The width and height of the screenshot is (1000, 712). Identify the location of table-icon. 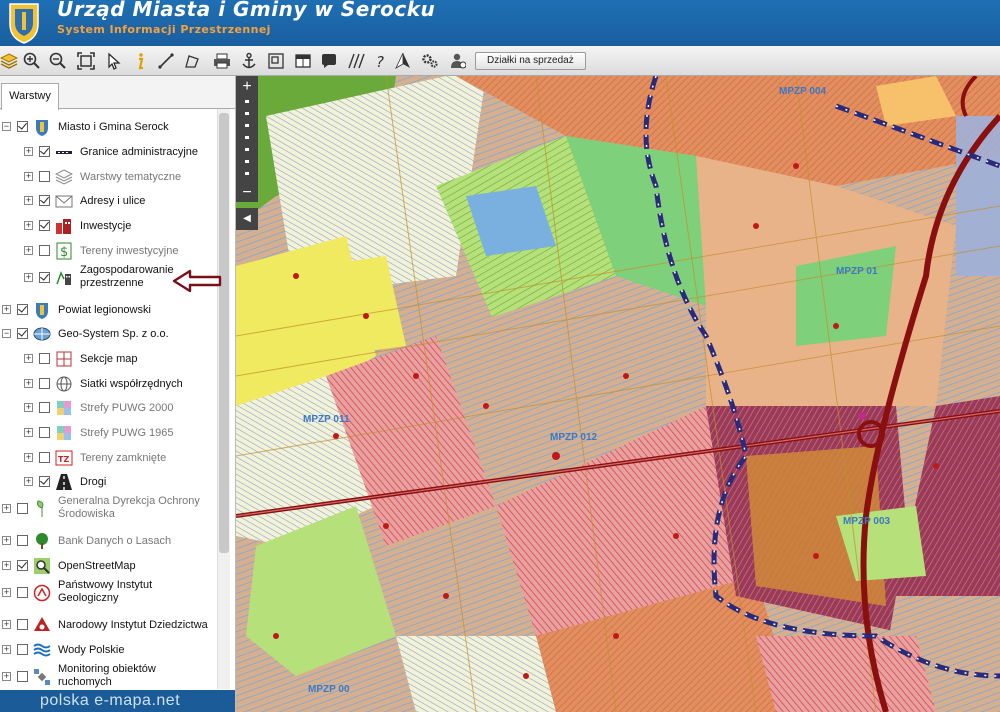
(303, 61).